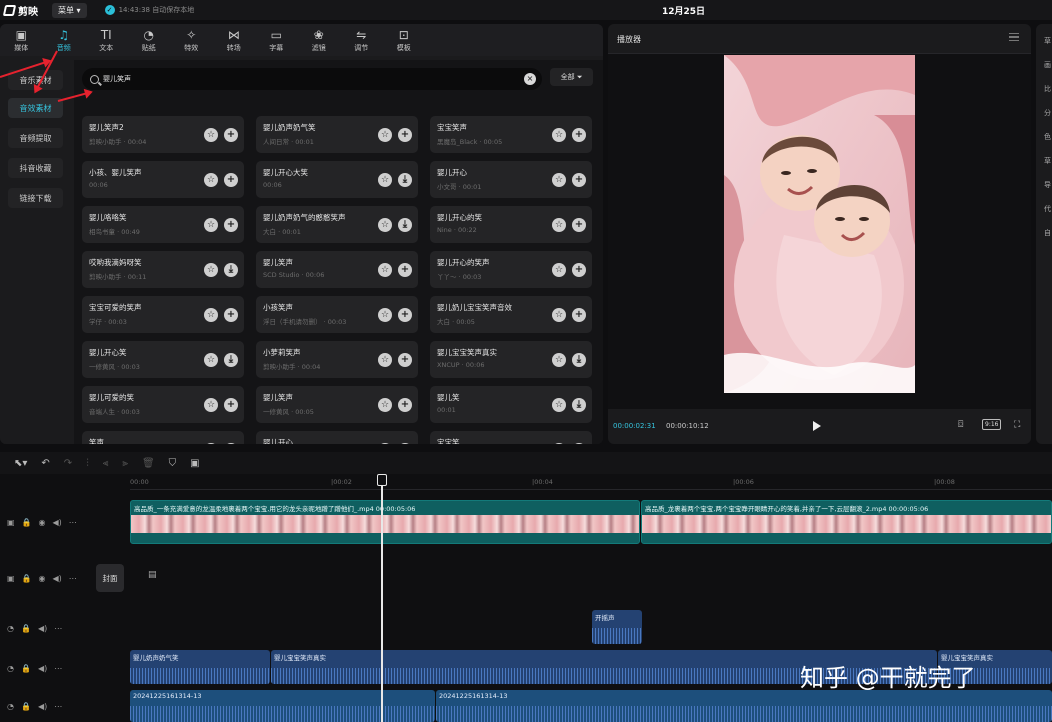  What do you see at coordinates (817, 426) in the screenshot?
I see `play-icon` at bounding box center [817, 426].